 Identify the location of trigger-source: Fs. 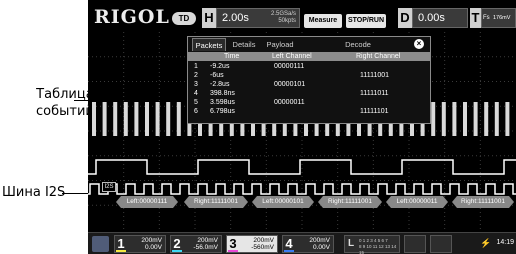
(486, 18).